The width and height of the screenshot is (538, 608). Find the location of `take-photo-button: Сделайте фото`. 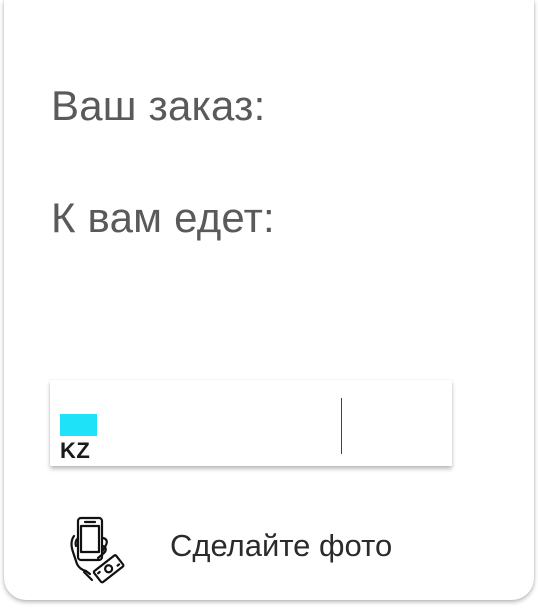

take-photo-button: Сделайте фото is located at coordinates (269, 550).